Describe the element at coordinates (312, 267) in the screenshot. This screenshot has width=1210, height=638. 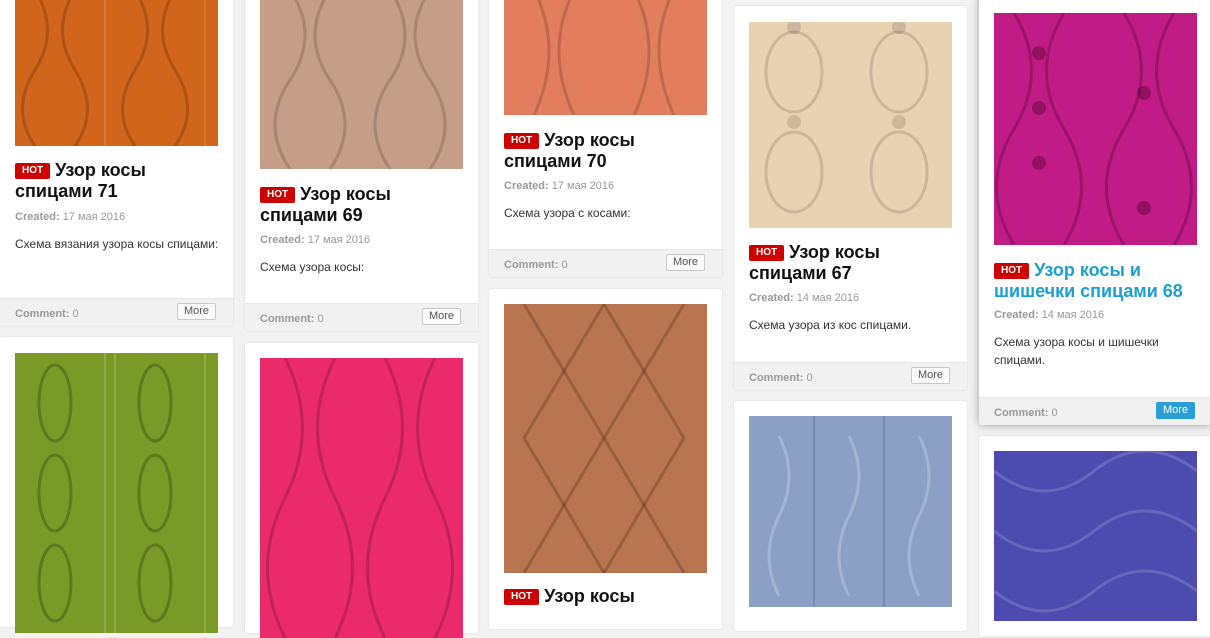
I see `article-description: Схема узора косы:` at that location.